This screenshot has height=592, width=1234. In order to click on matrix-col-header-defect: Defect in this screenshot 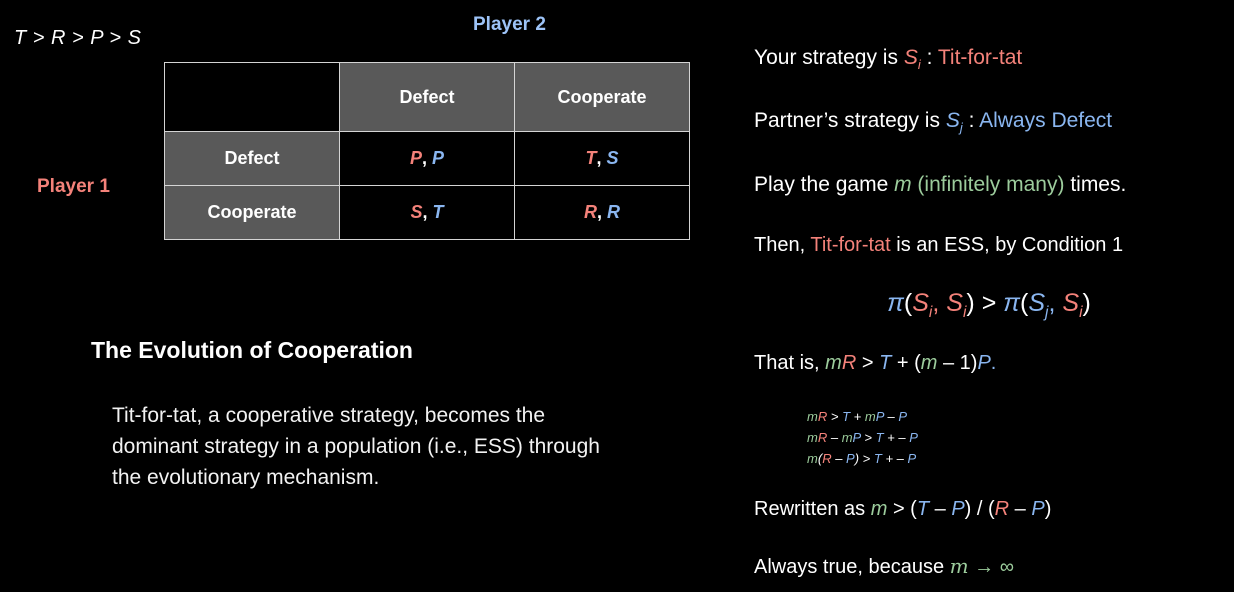, I will do `click(427, 97)`.